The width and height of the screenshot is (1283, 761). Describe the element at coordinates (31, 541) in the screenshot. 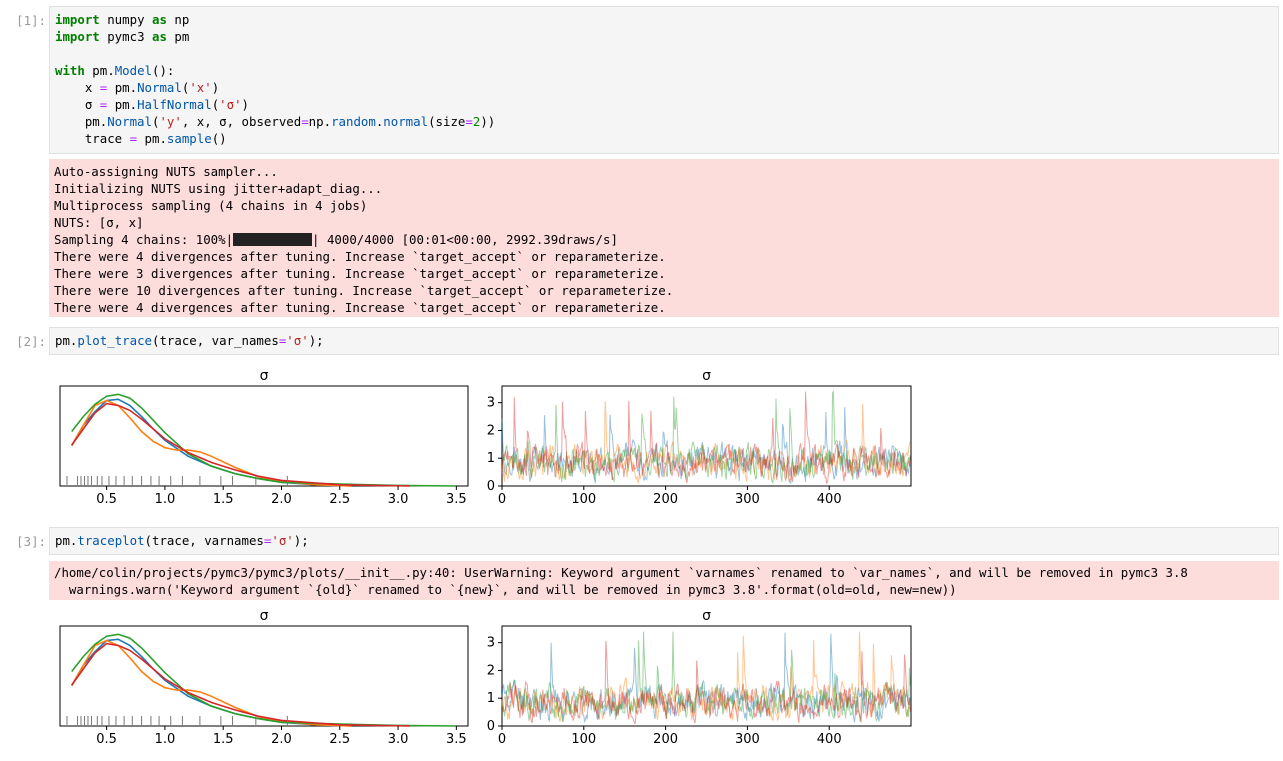

I see `cell-3-prompt: [3]:` at that location.